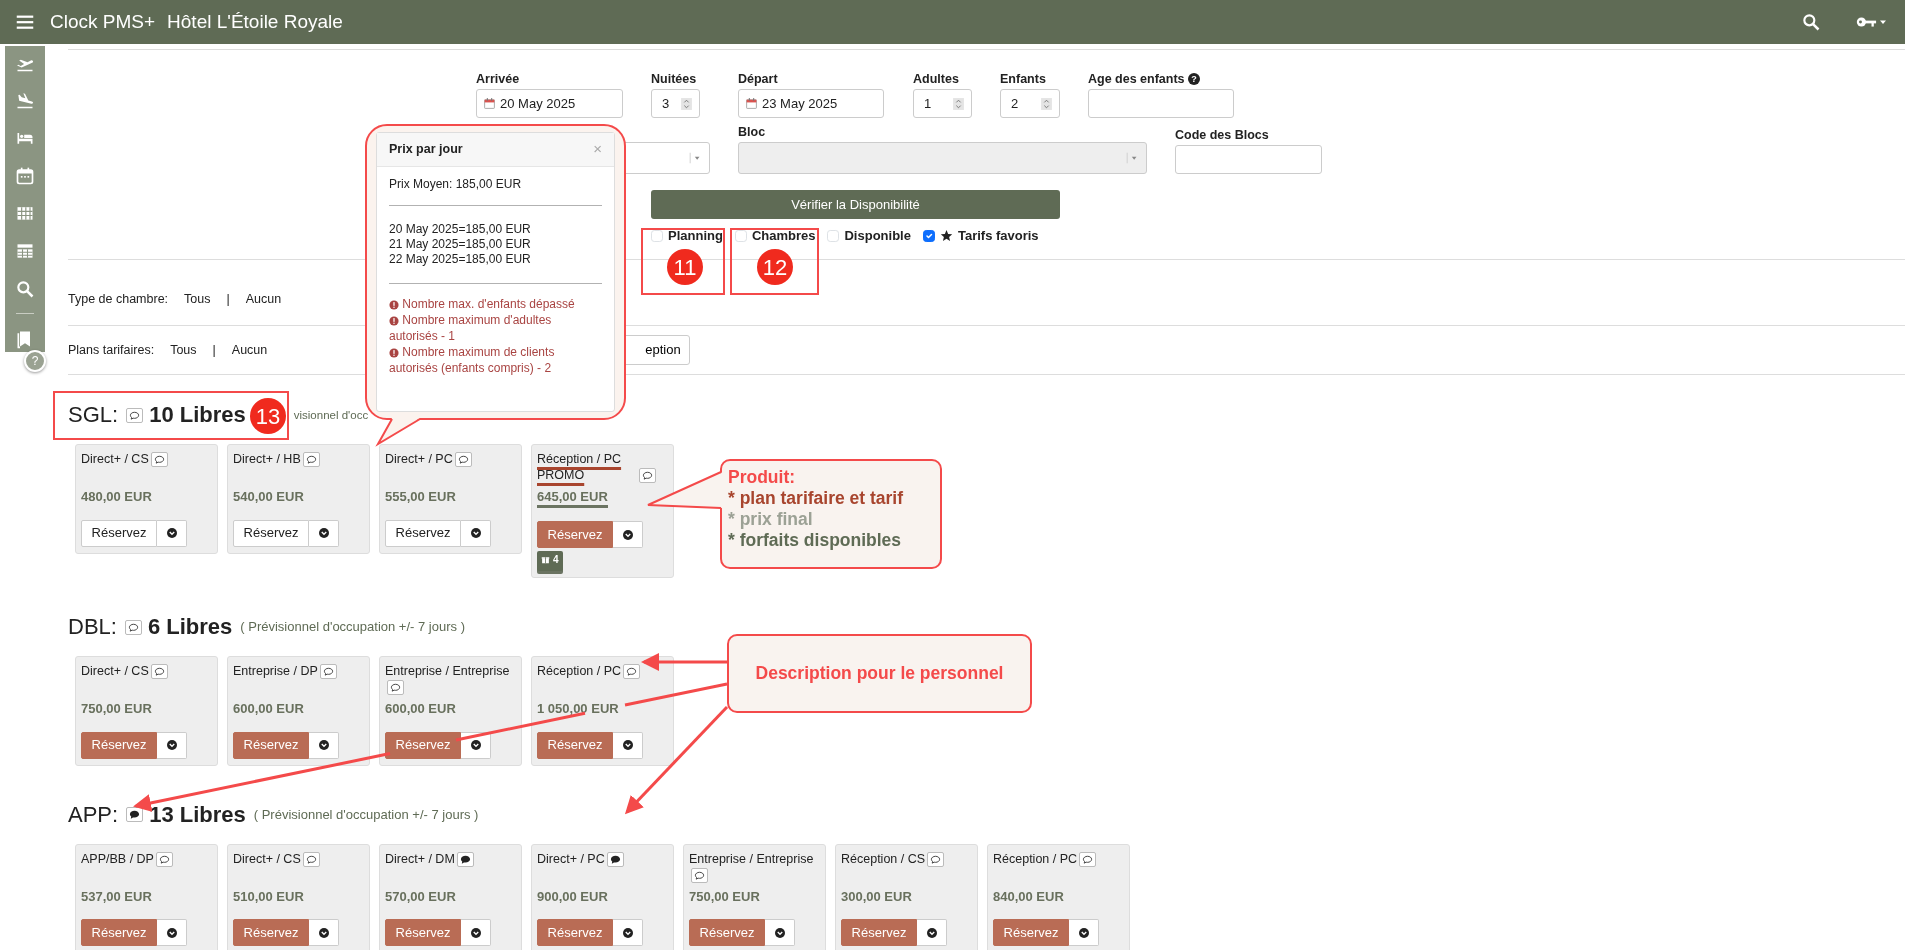 This screenshot has width=1905, height=950. What do you see at coordinates (855, 204) in the screenshot?
I see `check-availability-button: Vérifier la Disponibilité` at bounding box center [855, 204].